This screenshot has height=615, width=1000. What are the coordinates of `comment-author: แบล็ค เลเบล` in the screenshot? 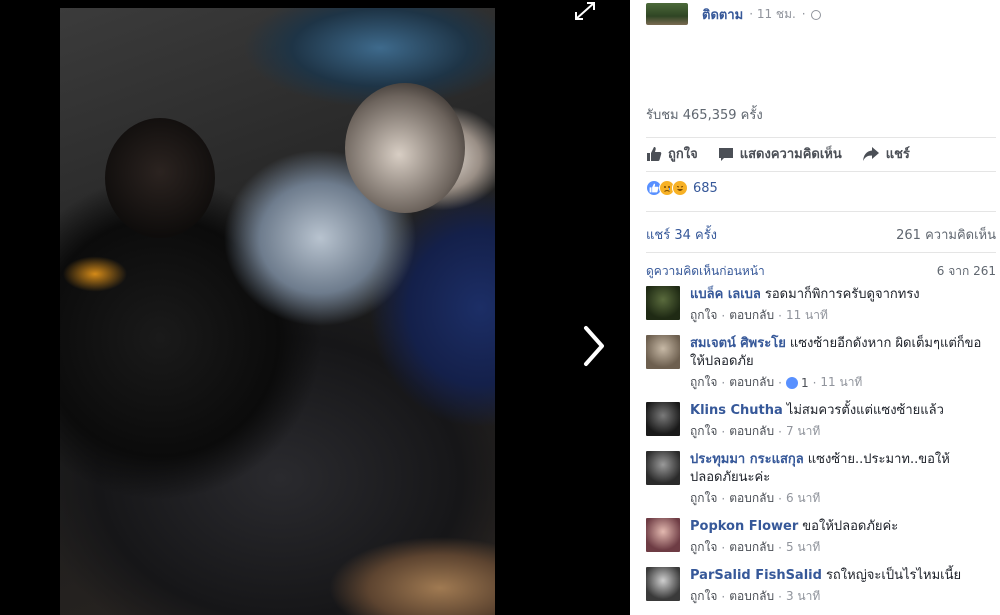 It's located at (725, 294).